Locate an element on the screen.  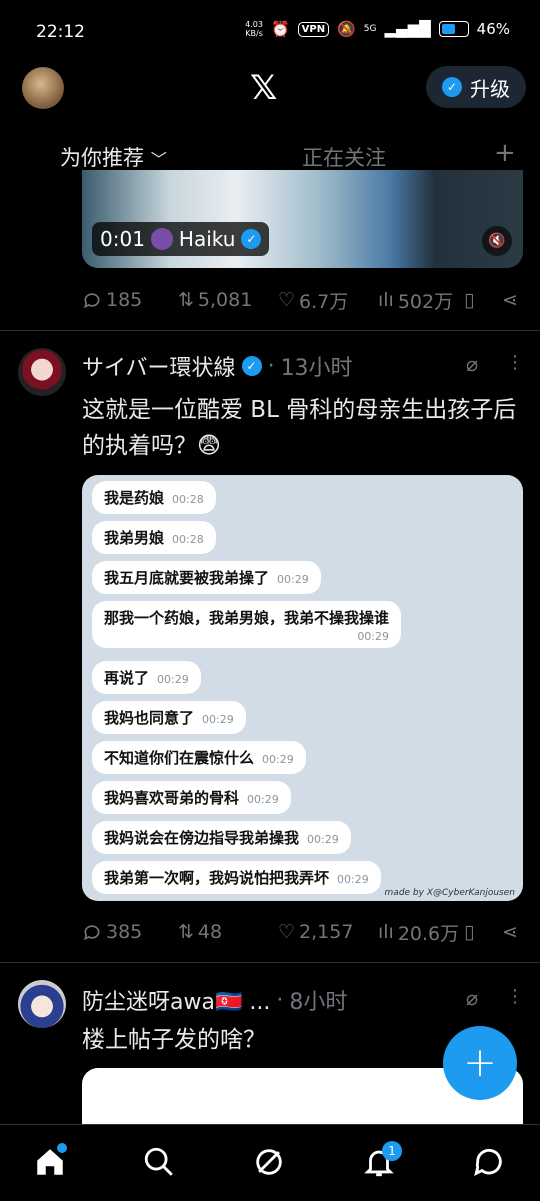
author-name: サイバー環状線 is located at coordinates (159, 366).